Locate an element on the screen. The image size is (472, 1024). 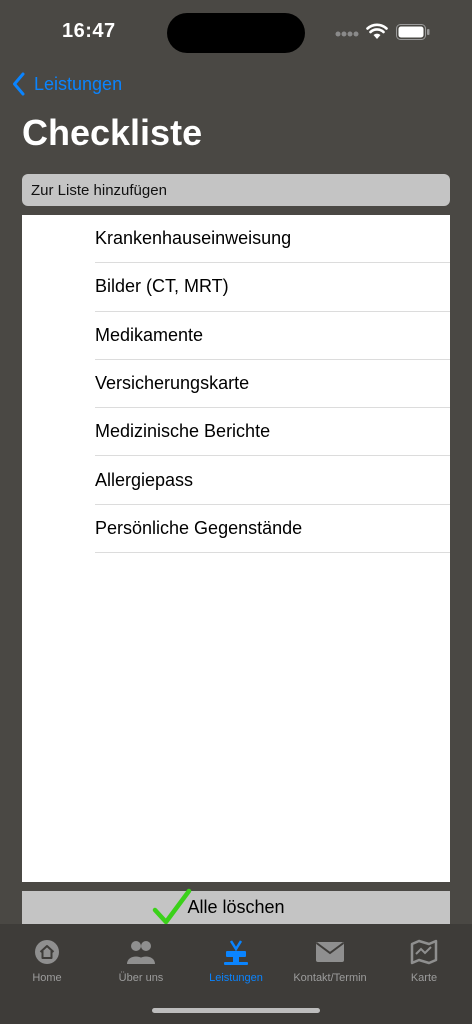
list-item: Medizinische Berichte is located at coordinates (272, 432).